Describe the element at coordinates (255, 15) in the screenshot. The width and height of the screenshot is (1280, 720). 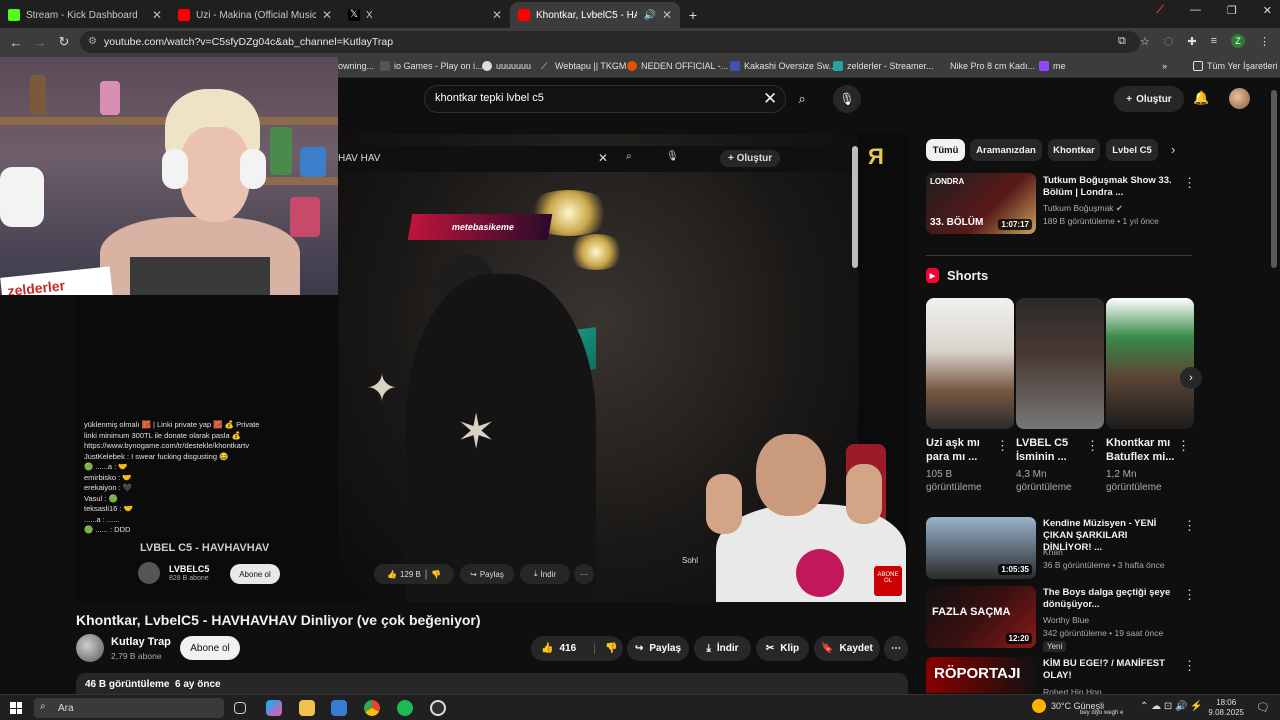
I see `tab-uzi-makina: Uzi - Makina (Official Music Vid ✕` at that location.